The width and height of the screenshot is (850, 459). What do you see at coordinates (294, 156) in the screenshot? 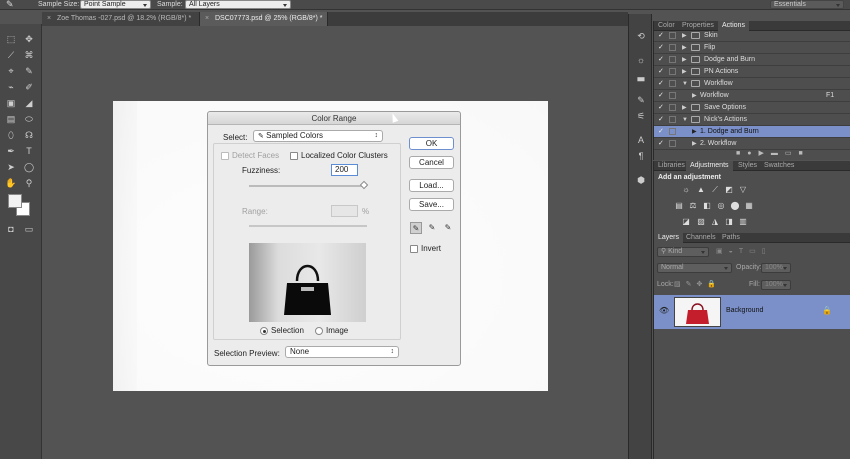
I see `localized-clusters-checkbox` at bounding box center [294, 156].